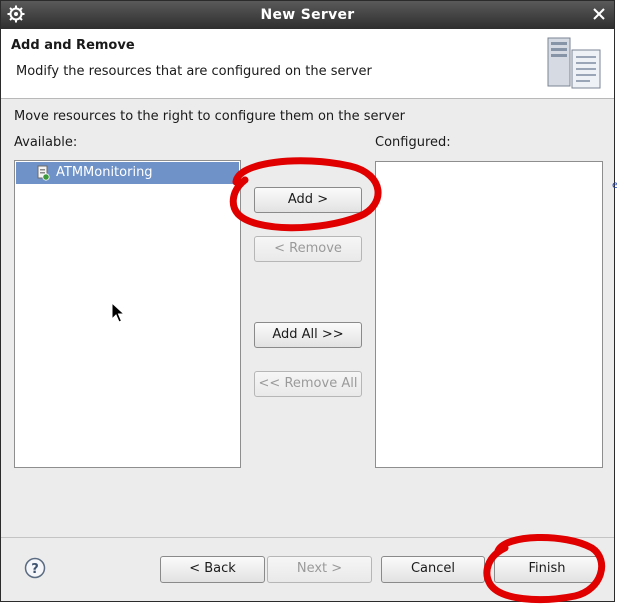 This screenshot has height=604, width=617. Describe the element at coordinates (43, 173) in the screenshot. I see `web-module-icon` at that location.